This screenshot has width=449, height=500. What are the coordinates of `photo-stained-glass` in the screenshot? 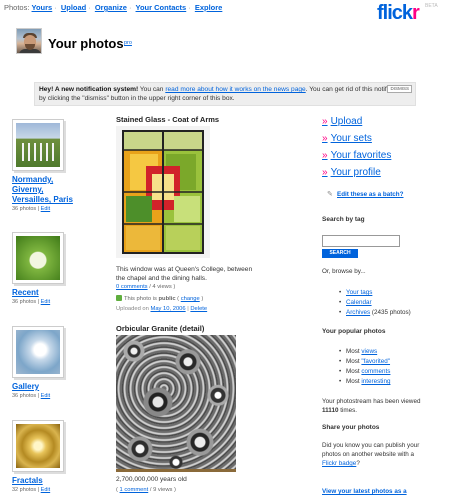 It's located at (163, 192).